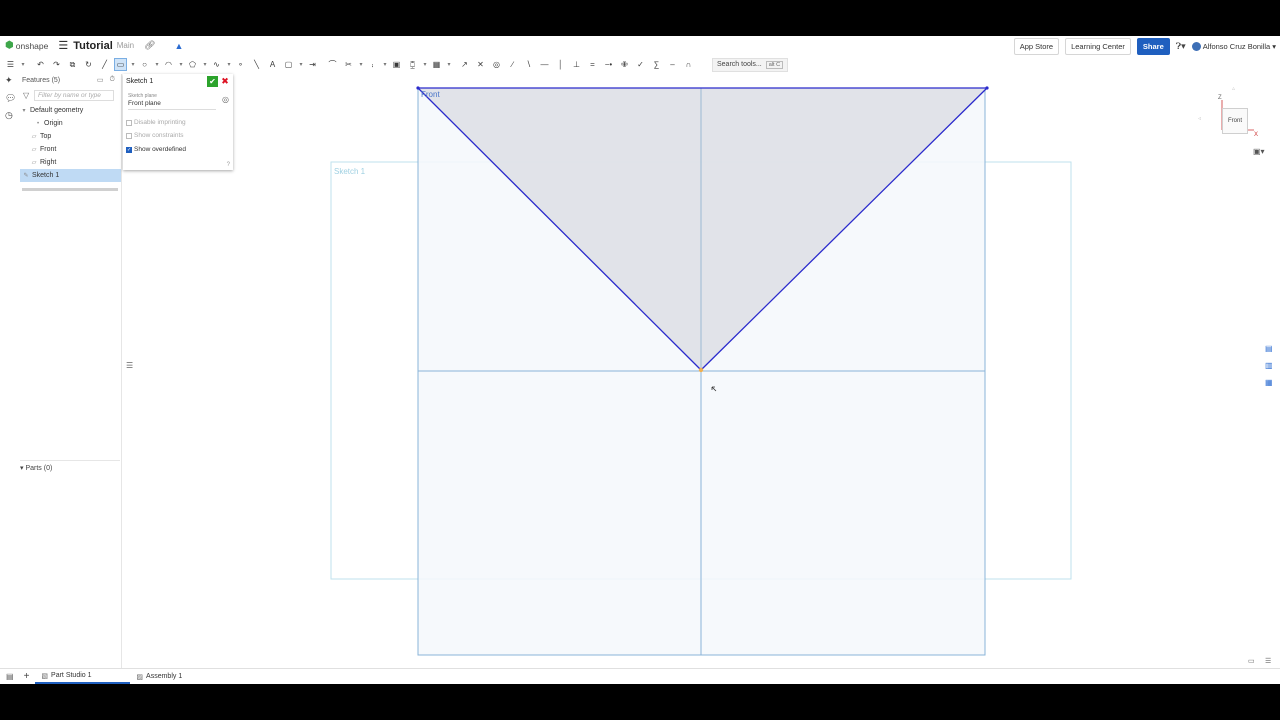  What do you see at coordinates (544, 64) in the screenshot?
I see `horizontal-icon: —` at bounding box center [544, 64].